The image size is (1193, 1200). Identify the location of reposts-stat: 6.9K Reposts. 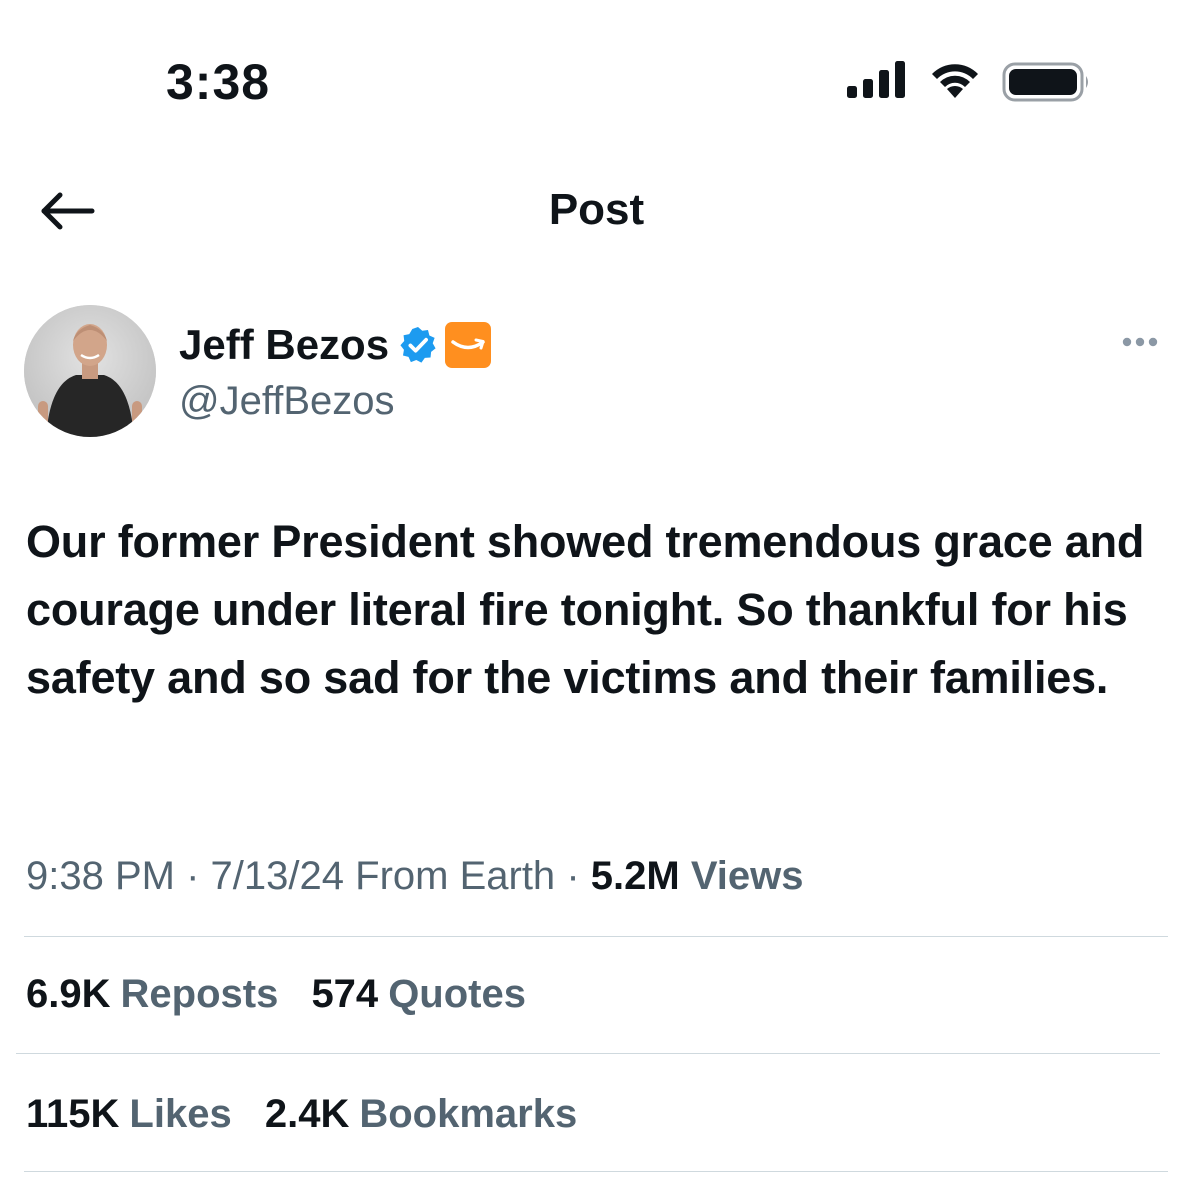
(152, 994).